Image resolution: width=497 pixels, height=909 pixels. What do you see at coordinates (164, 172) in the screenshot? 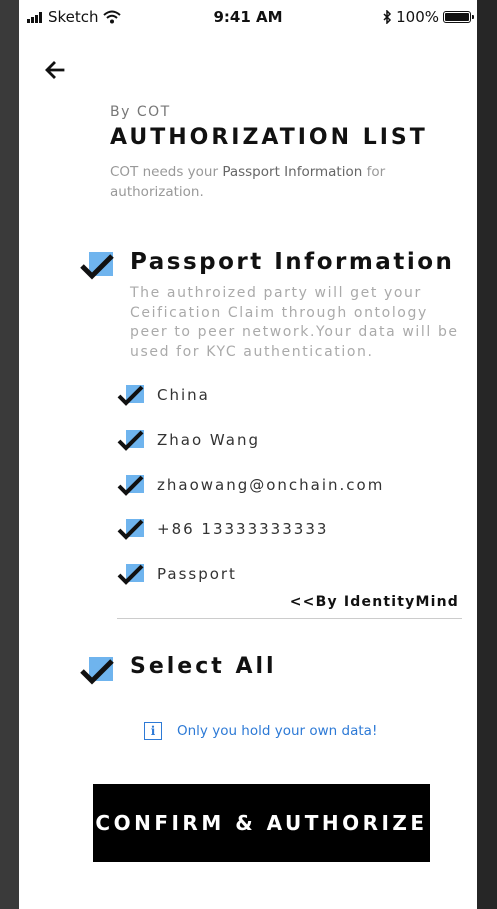
I see `intro-prefix: COT needs your` at bounding box center [164, 172].